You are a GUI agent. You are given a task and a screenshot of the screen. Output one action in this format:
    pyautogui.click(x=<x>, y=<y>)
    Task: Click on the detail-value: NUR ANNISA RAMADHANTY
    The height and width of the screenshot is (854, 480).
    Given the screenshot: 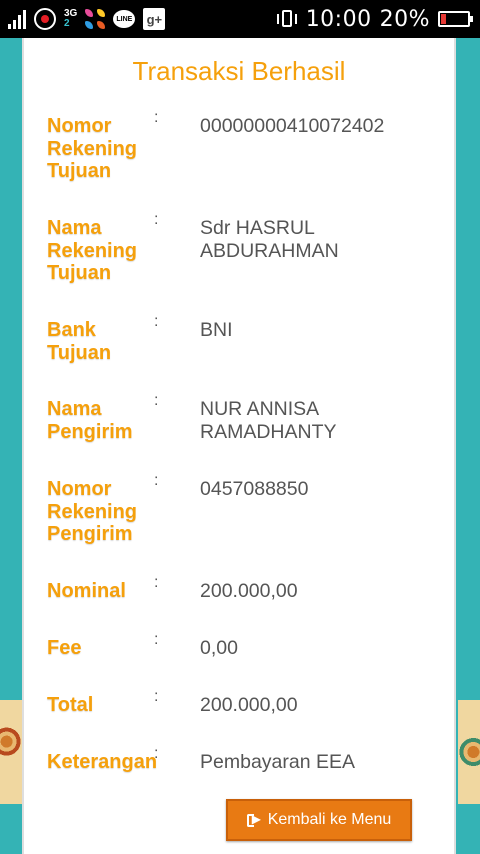 What is the action you would take?
    pyautogui.click(x=268, y=420)
    